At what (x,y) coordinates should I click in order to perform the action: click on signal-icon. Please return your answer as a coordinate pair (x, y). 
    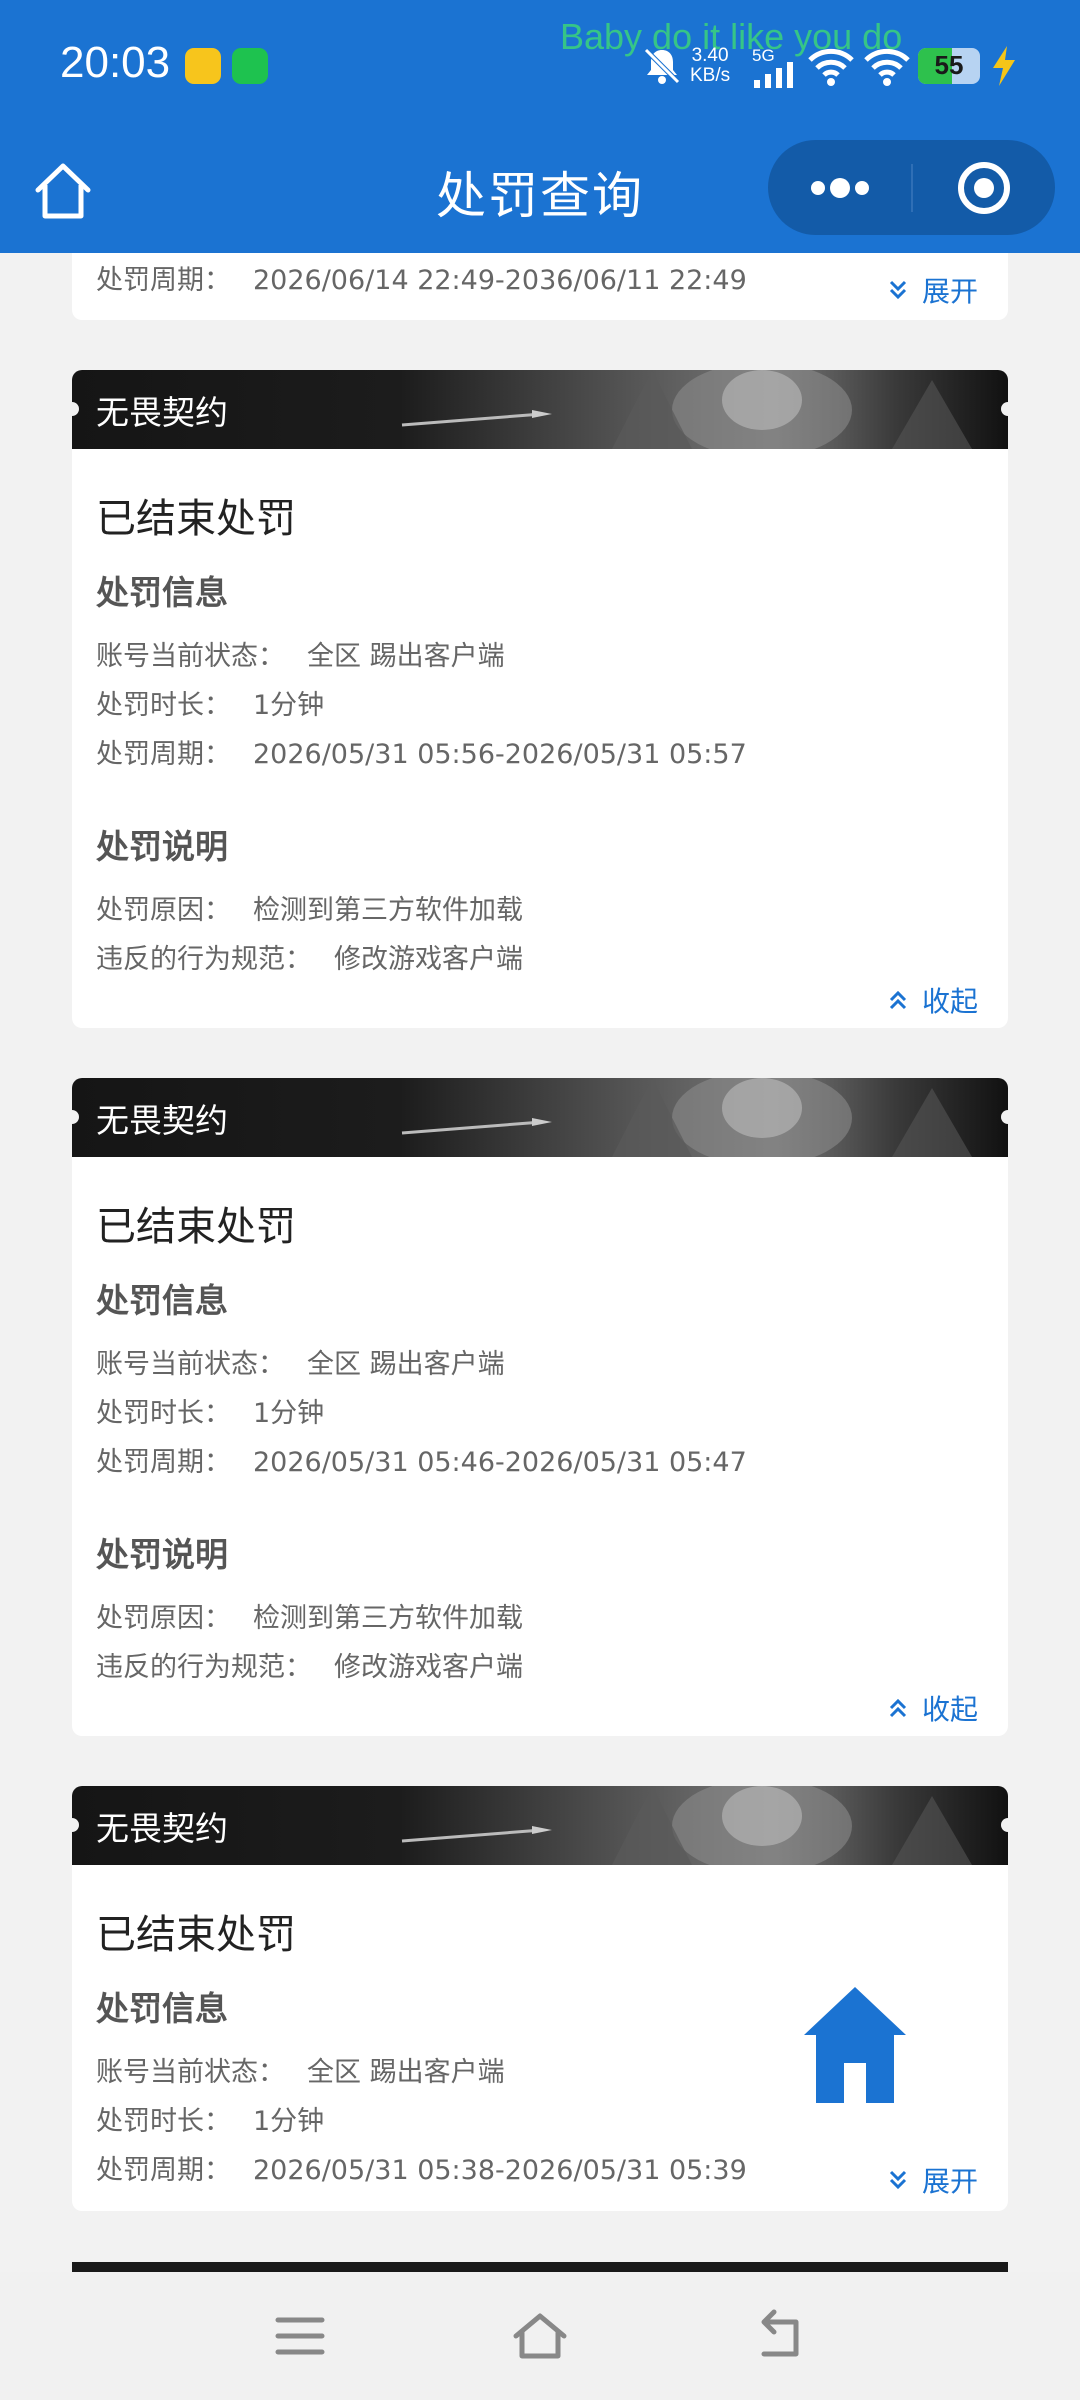
    Looking at the image, I should click on (773, 75).